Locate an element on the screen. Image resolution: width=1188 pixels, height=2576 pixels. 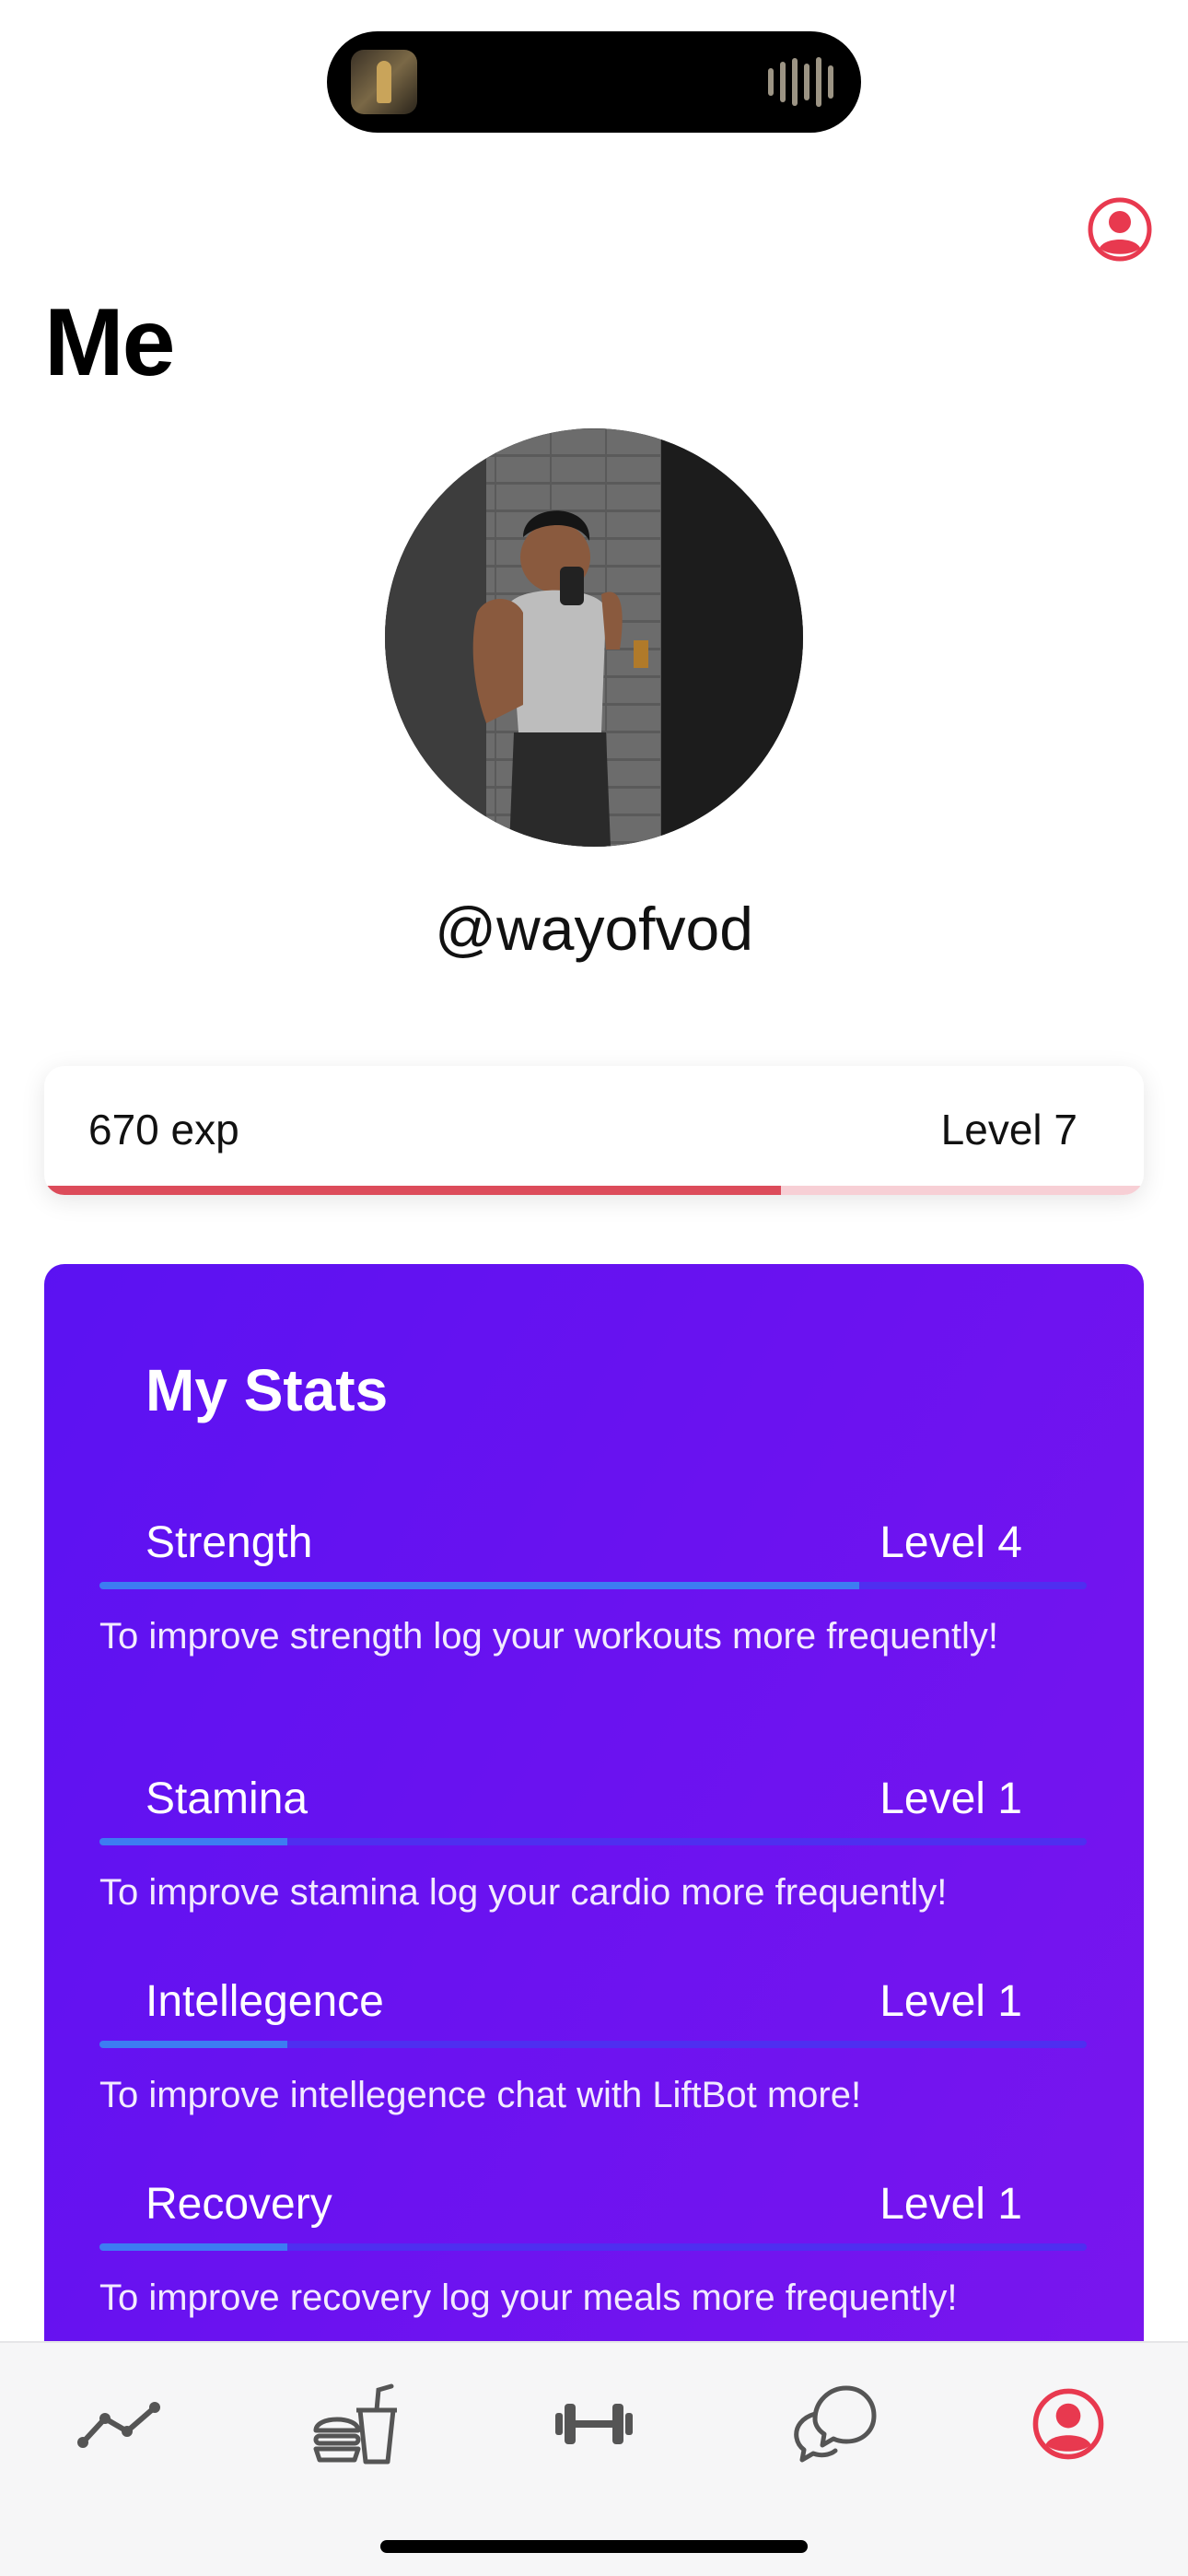
exp-progress-fill is located at coordinates (412, 1190).